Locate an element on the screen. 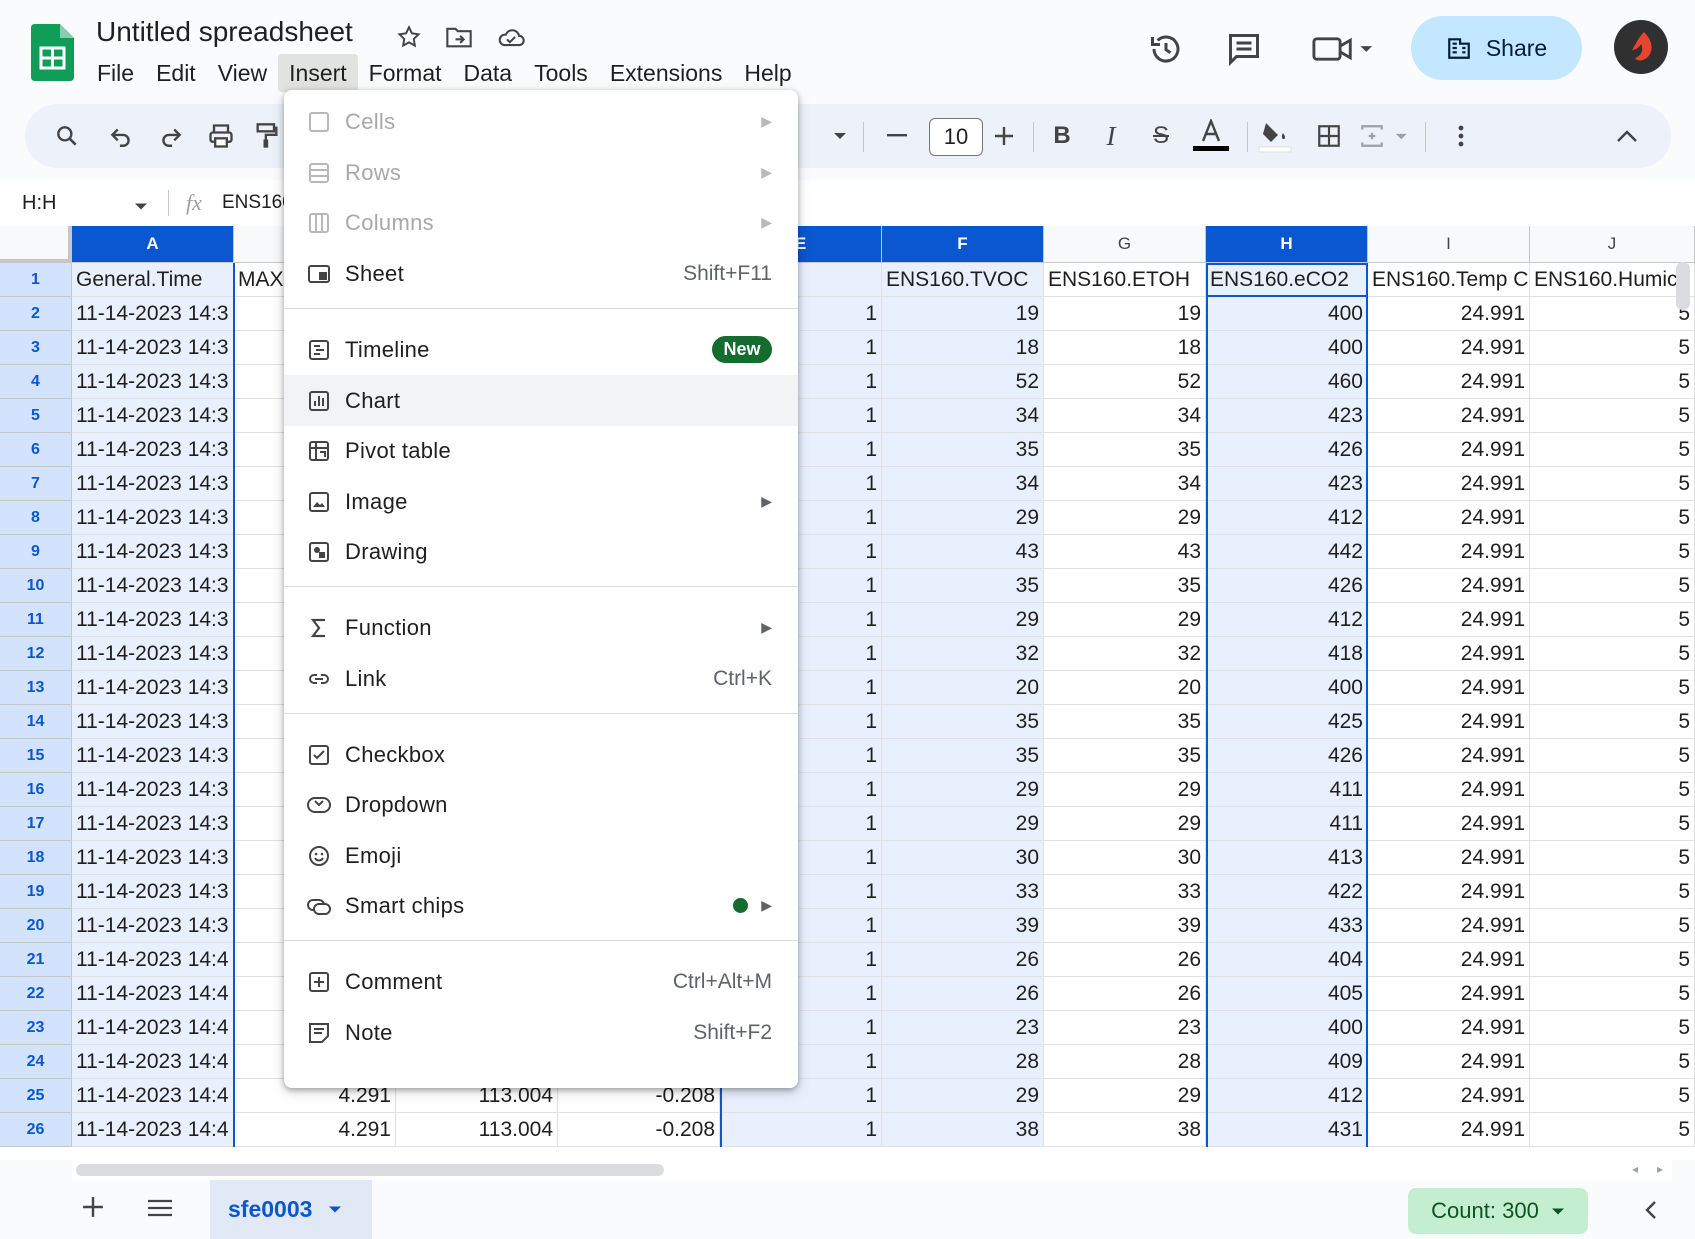 This screenshot has width=1695, height=1239. row-header: 9 is located at coordinates (36, 552).